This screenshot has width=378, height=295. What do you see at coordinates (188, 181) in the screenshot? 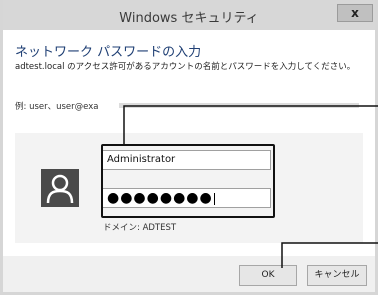
I see `credentials-highlight-frame` at bounding box center [188, 181].